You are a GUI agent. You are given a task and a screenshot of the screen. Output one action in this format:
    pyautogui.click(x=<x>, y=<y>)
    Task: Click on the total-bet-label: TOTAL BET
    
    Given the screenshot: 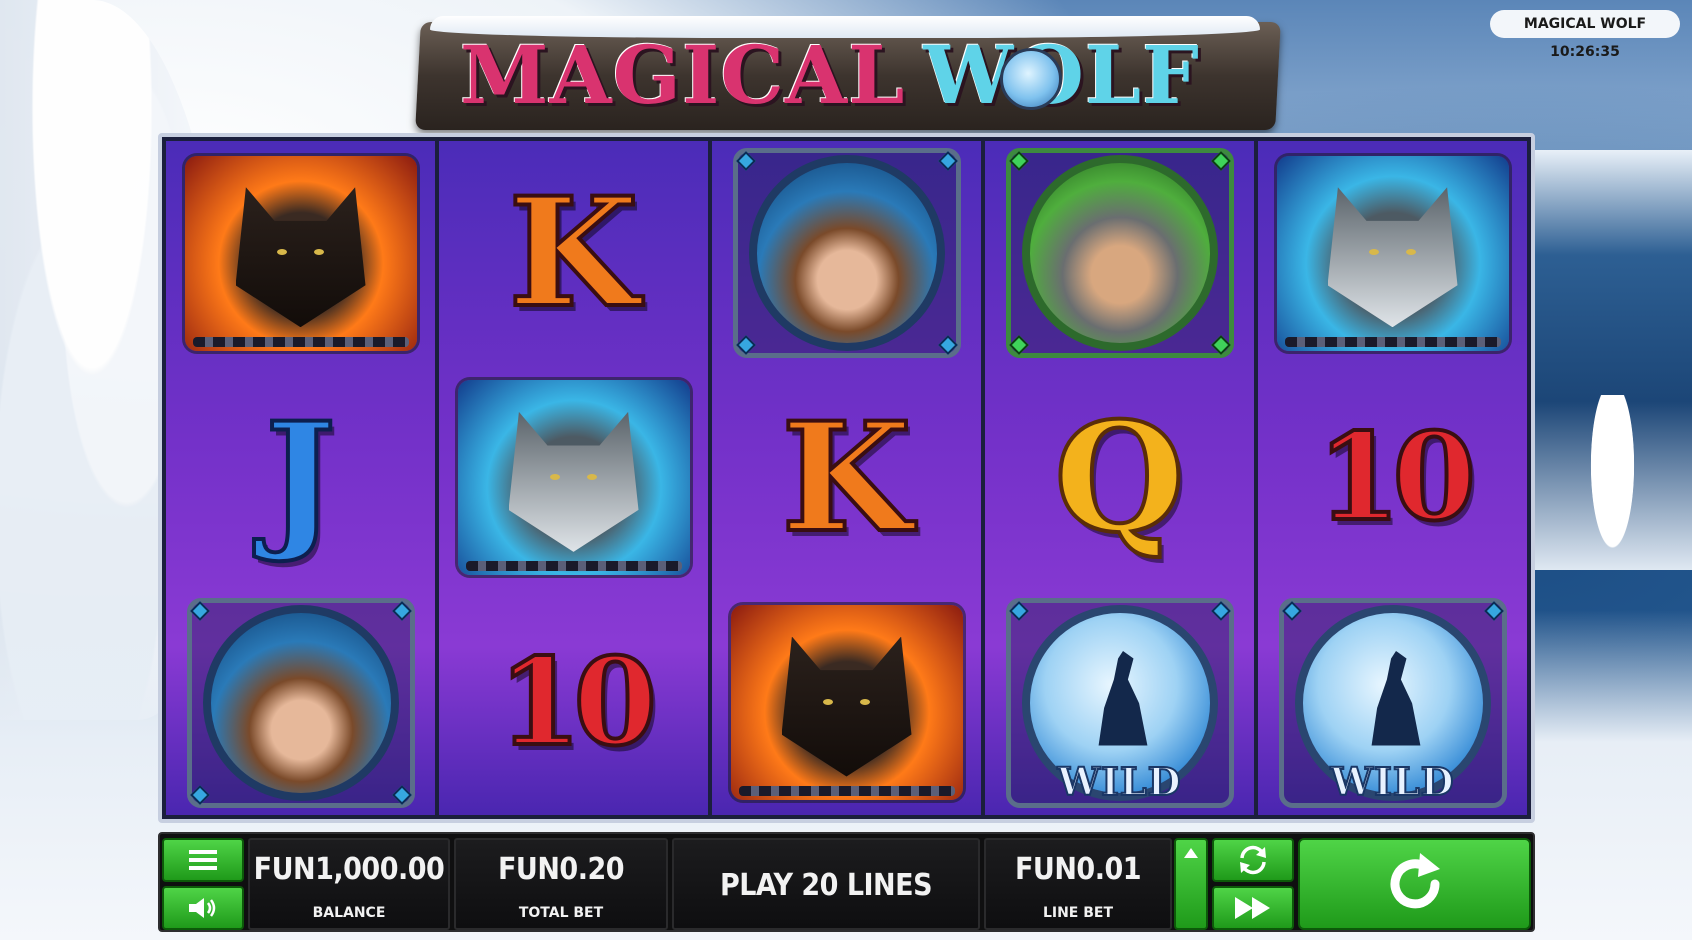 What is the action you would take?
    pyautogui.click(x=561, y=913)
    